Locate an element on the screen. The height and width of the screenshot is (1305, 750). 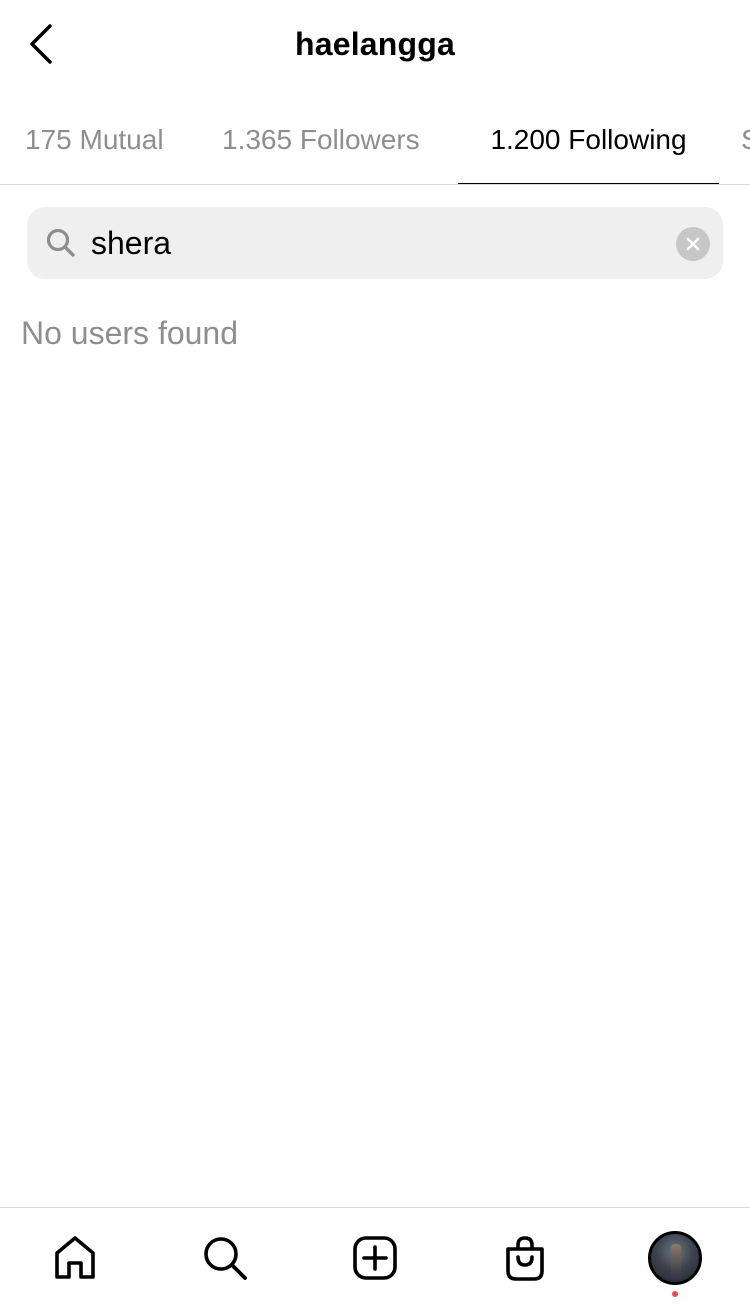
home-icon is located at coordinates (75, 1257).